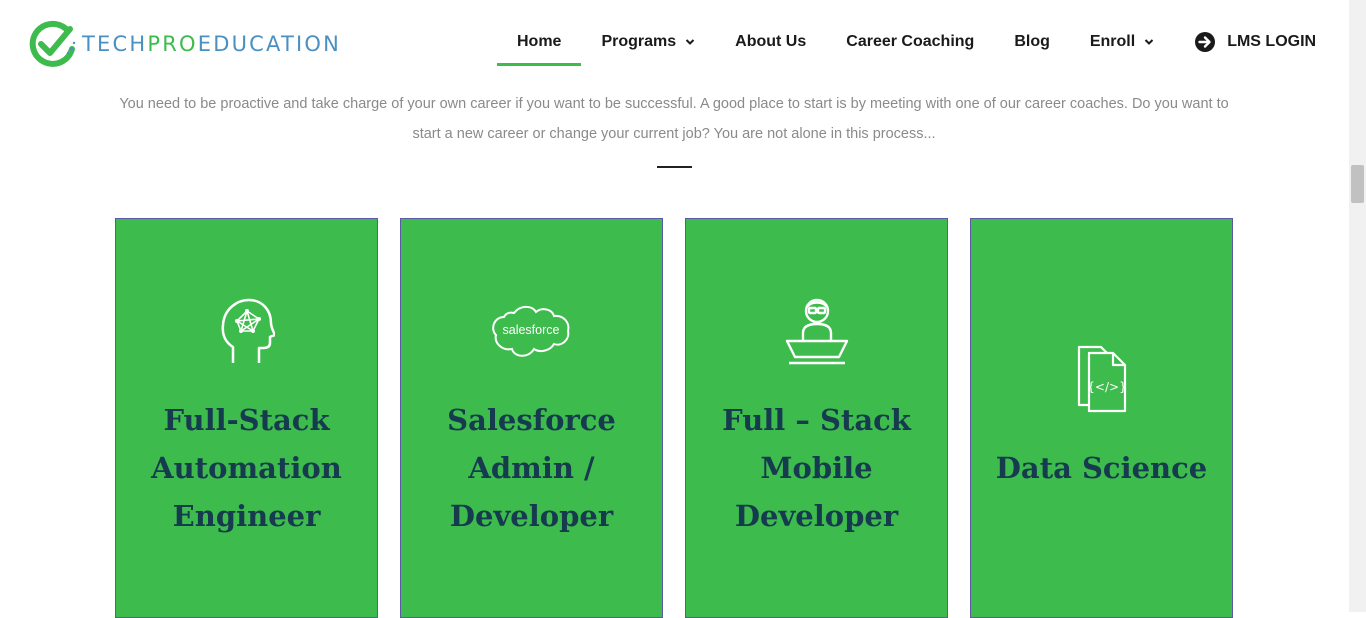 Image resolution: width=1366 pixels, height=618 pixels. Describe the element at coordinates (648, 42) in the screenshot. I see `nav-programs: Programs` at that location.